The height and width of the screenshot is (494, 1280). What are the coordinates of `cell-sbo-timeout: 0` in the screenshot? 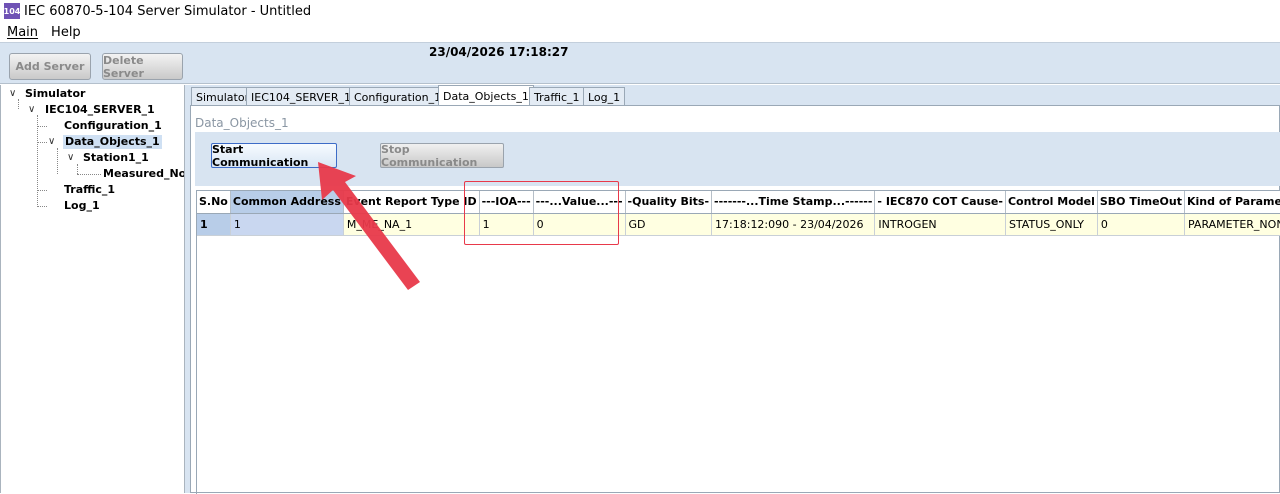 It's located at (1140, 224).